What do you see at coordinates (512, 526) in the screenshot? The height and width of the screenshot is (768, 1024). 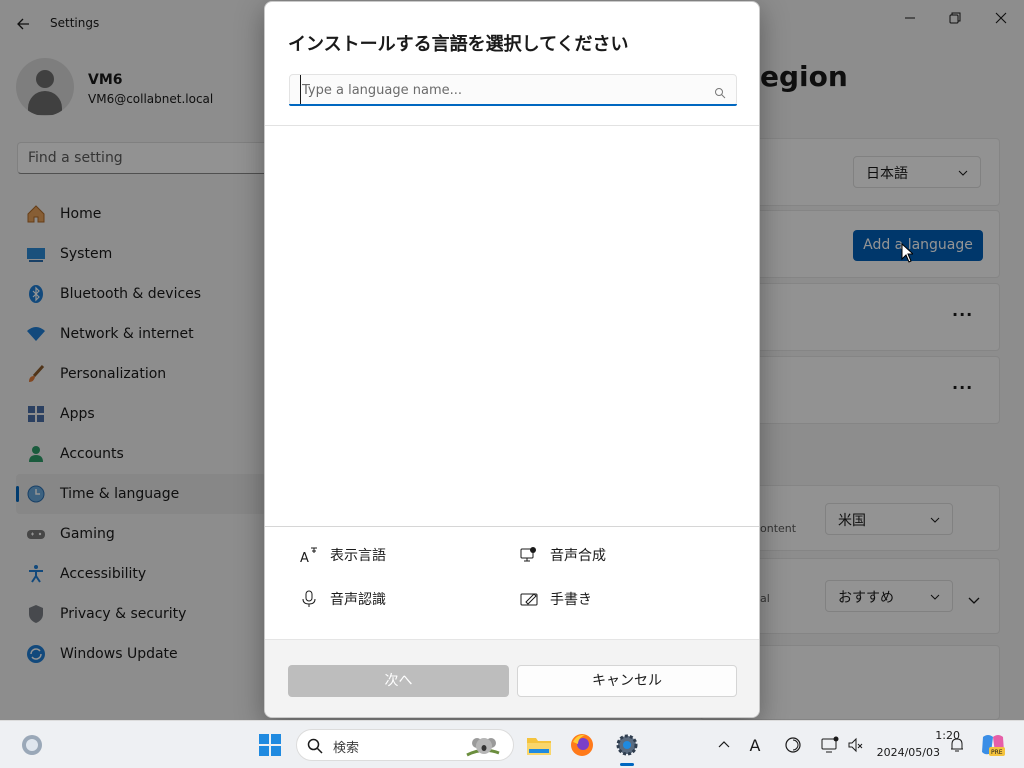 I see `divider` at bounding box center [512, 526].